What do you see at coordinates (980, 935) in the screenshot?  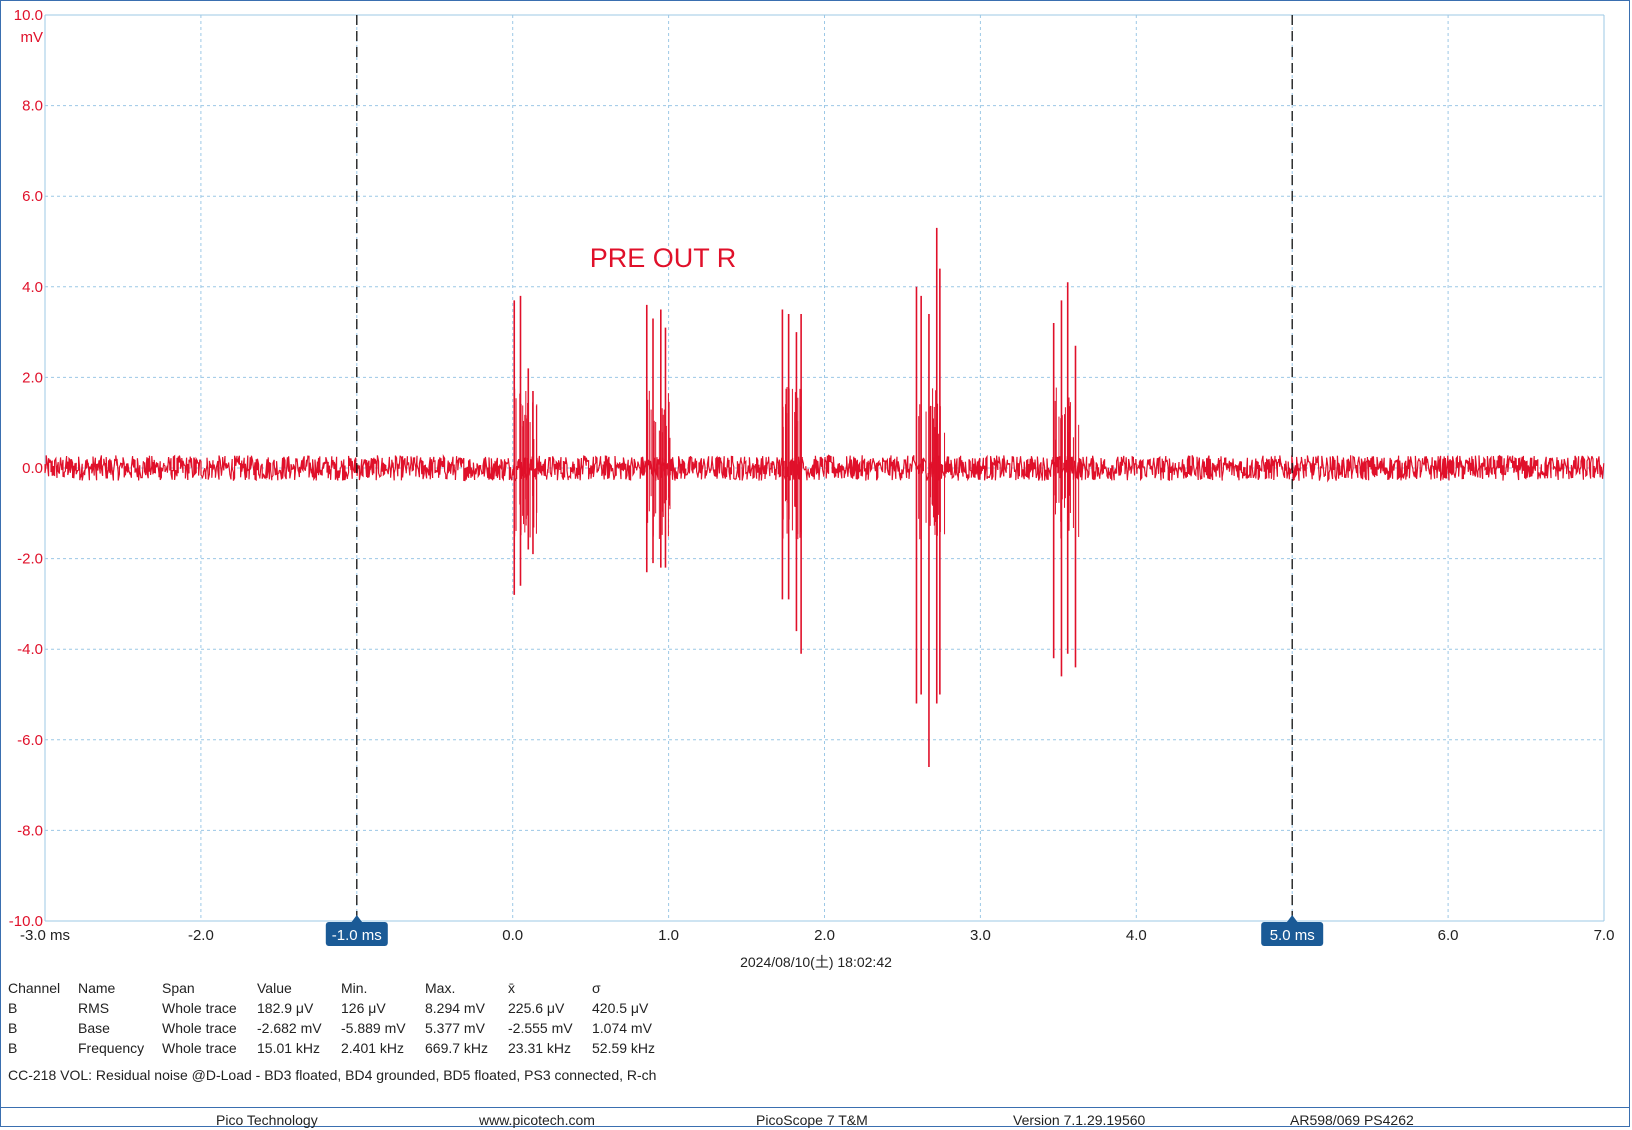 I see `x-tick-label: 3.0` at bounding box center [980, 935].